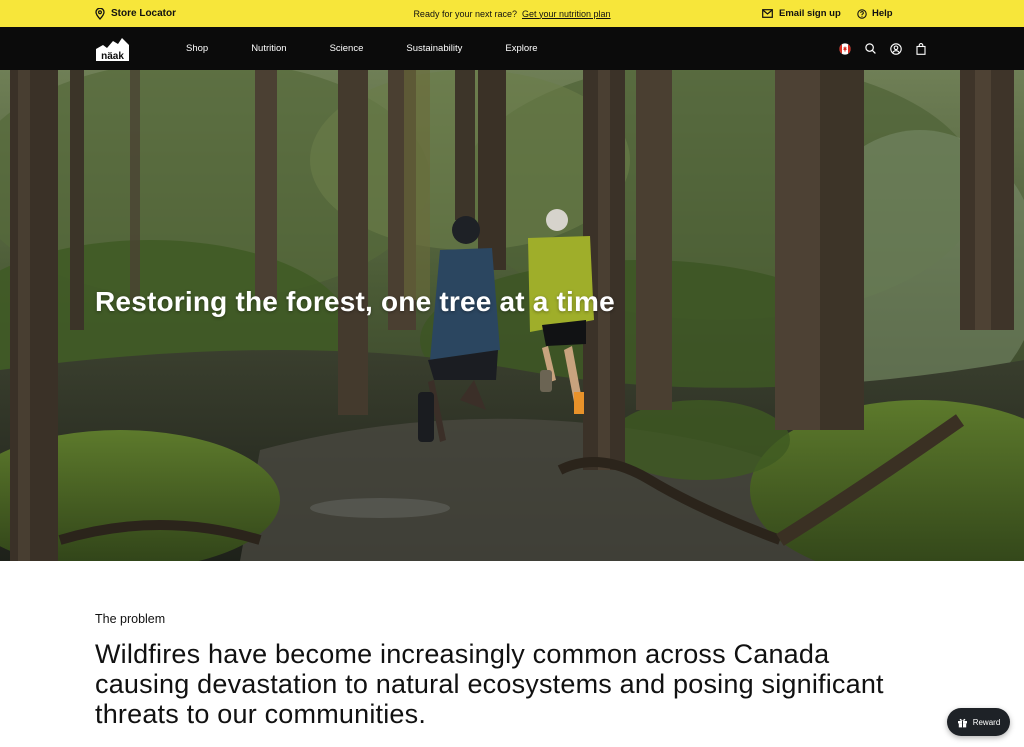 Image resolution: width=1024 pixels, height=747 pixels. Describe the element at coordinates (862, 13) in the screenshot. I see `help-icon` at that location.